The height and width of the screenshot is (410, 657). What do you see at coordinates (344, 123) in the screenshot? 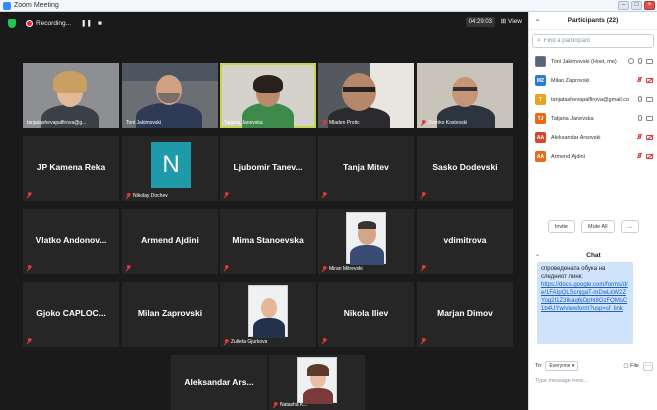
I see `participant-name: Mladen Protic` at bounding box center [344, 123].